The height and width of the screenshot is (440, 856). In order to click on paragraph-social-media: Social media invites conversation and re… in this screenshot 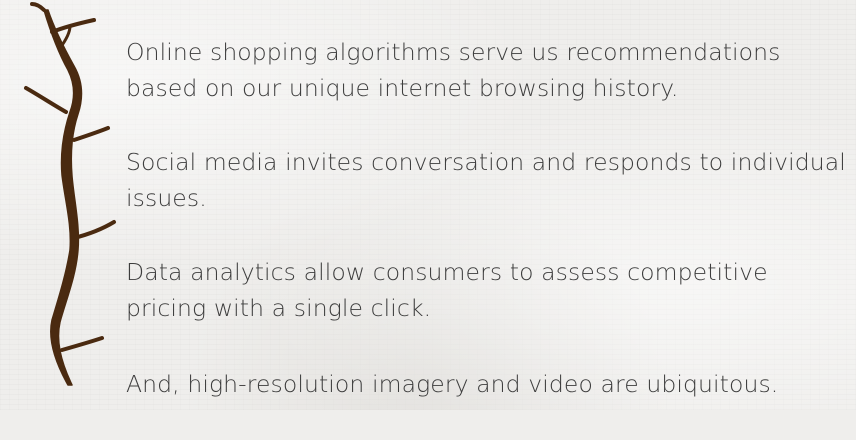, I will do `click(486, 180)`.